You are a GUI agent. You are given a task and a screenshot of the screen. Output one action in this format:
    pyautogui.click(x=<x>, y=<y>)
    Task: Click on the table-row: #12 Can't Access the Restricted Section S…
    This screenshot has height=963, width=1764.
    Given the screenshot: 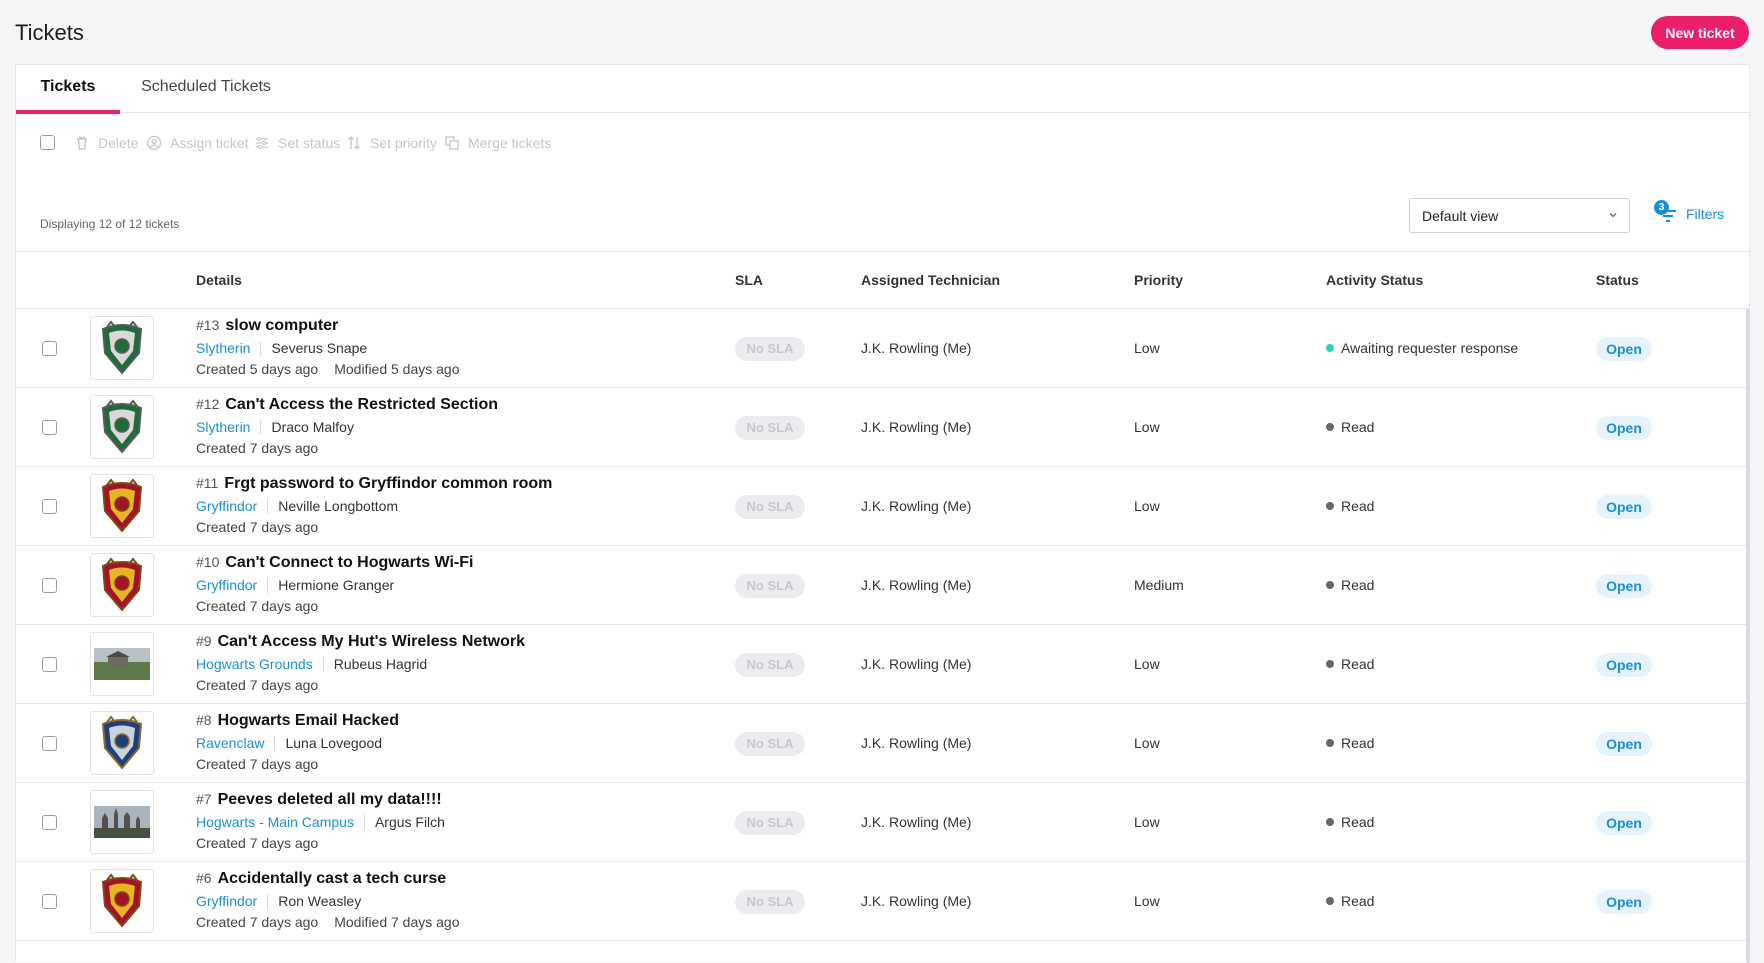 What is the action you would take?
    pyautogui.click(x=882, y=427)
    